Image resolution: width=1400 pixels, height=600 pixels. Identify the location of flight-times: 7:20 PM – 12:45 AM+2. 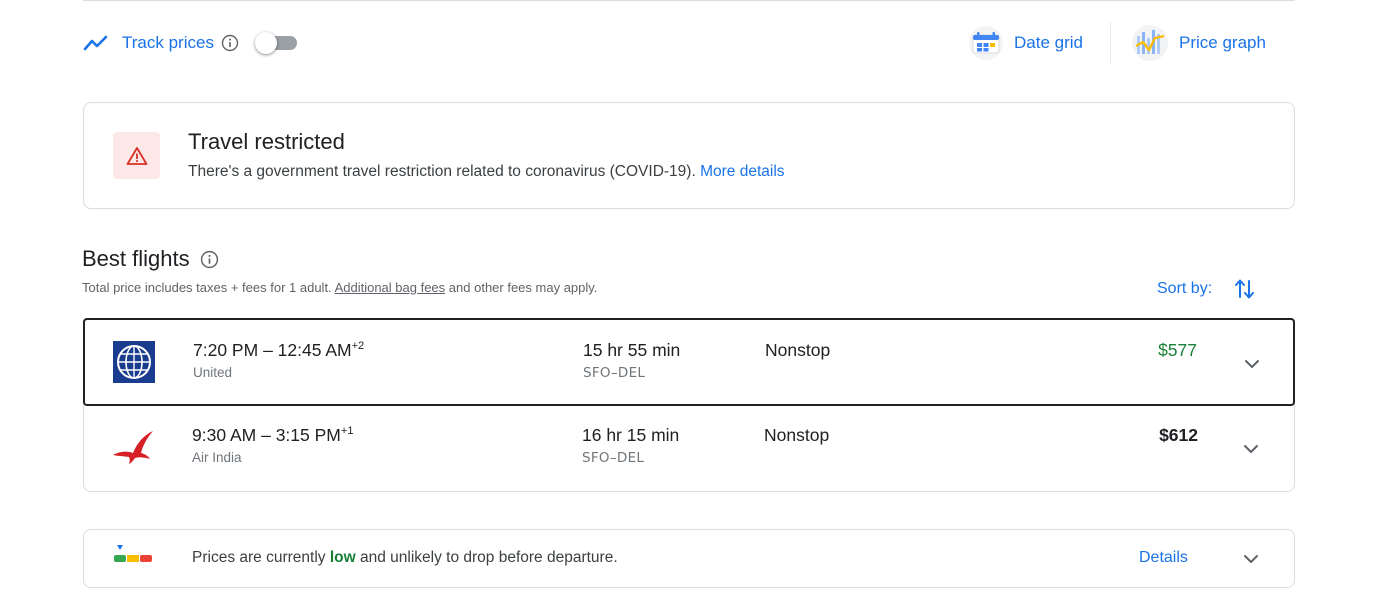
(278, 350).